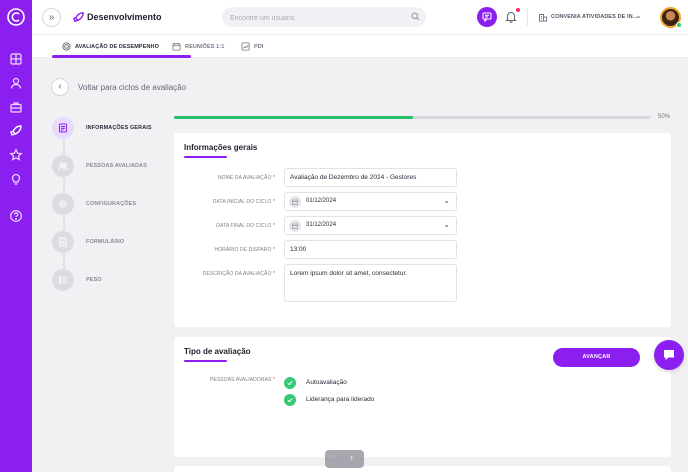 The image size is (688, 472). Describe the element at coordinates (244, 250) in the screenshot. I see `field-label: HORÁRIO DE DISPARO *` at that location.